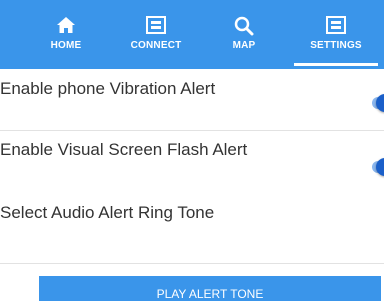 The width and height of the screenshot is (384, 301). I want to click on tab-home: HOME, so click(66, 34).